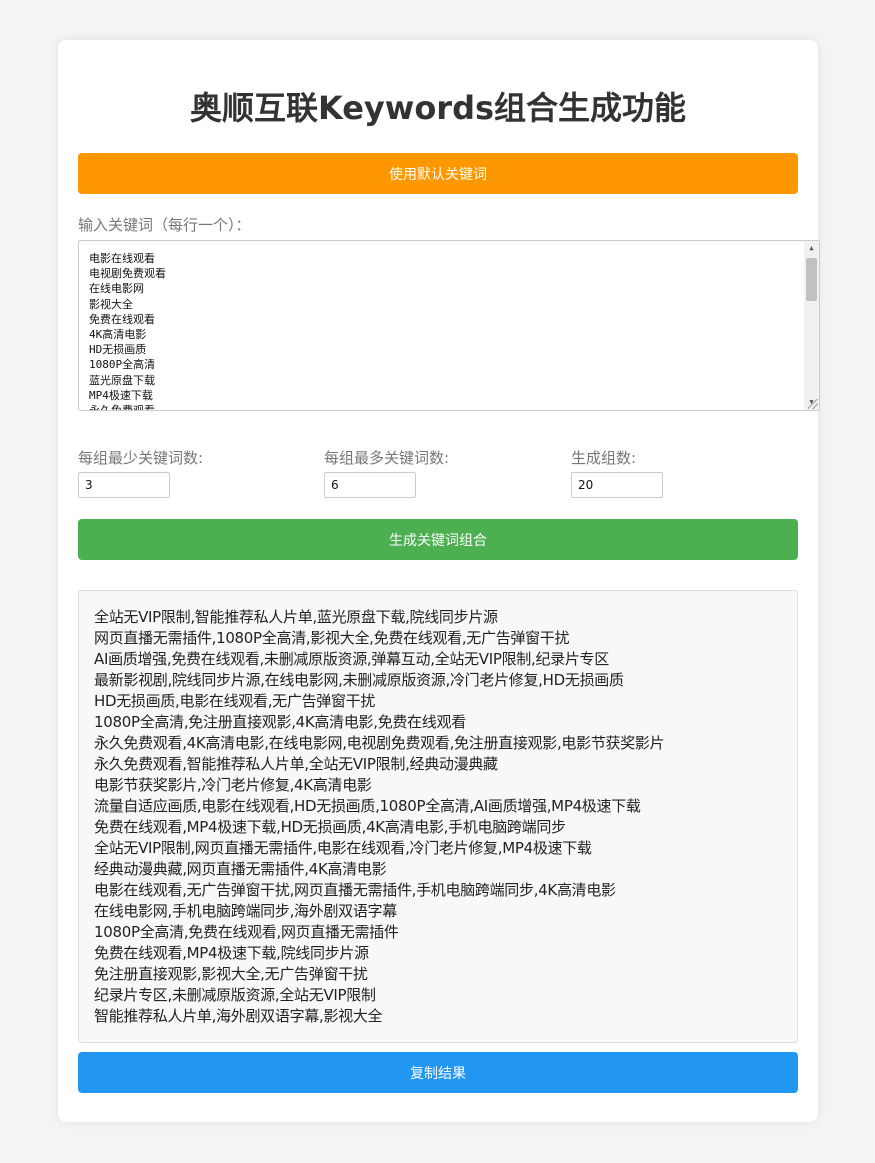 The image size is (875, 1163). I want to click on keyword-line: MP4极速下载, so click(121, 395).